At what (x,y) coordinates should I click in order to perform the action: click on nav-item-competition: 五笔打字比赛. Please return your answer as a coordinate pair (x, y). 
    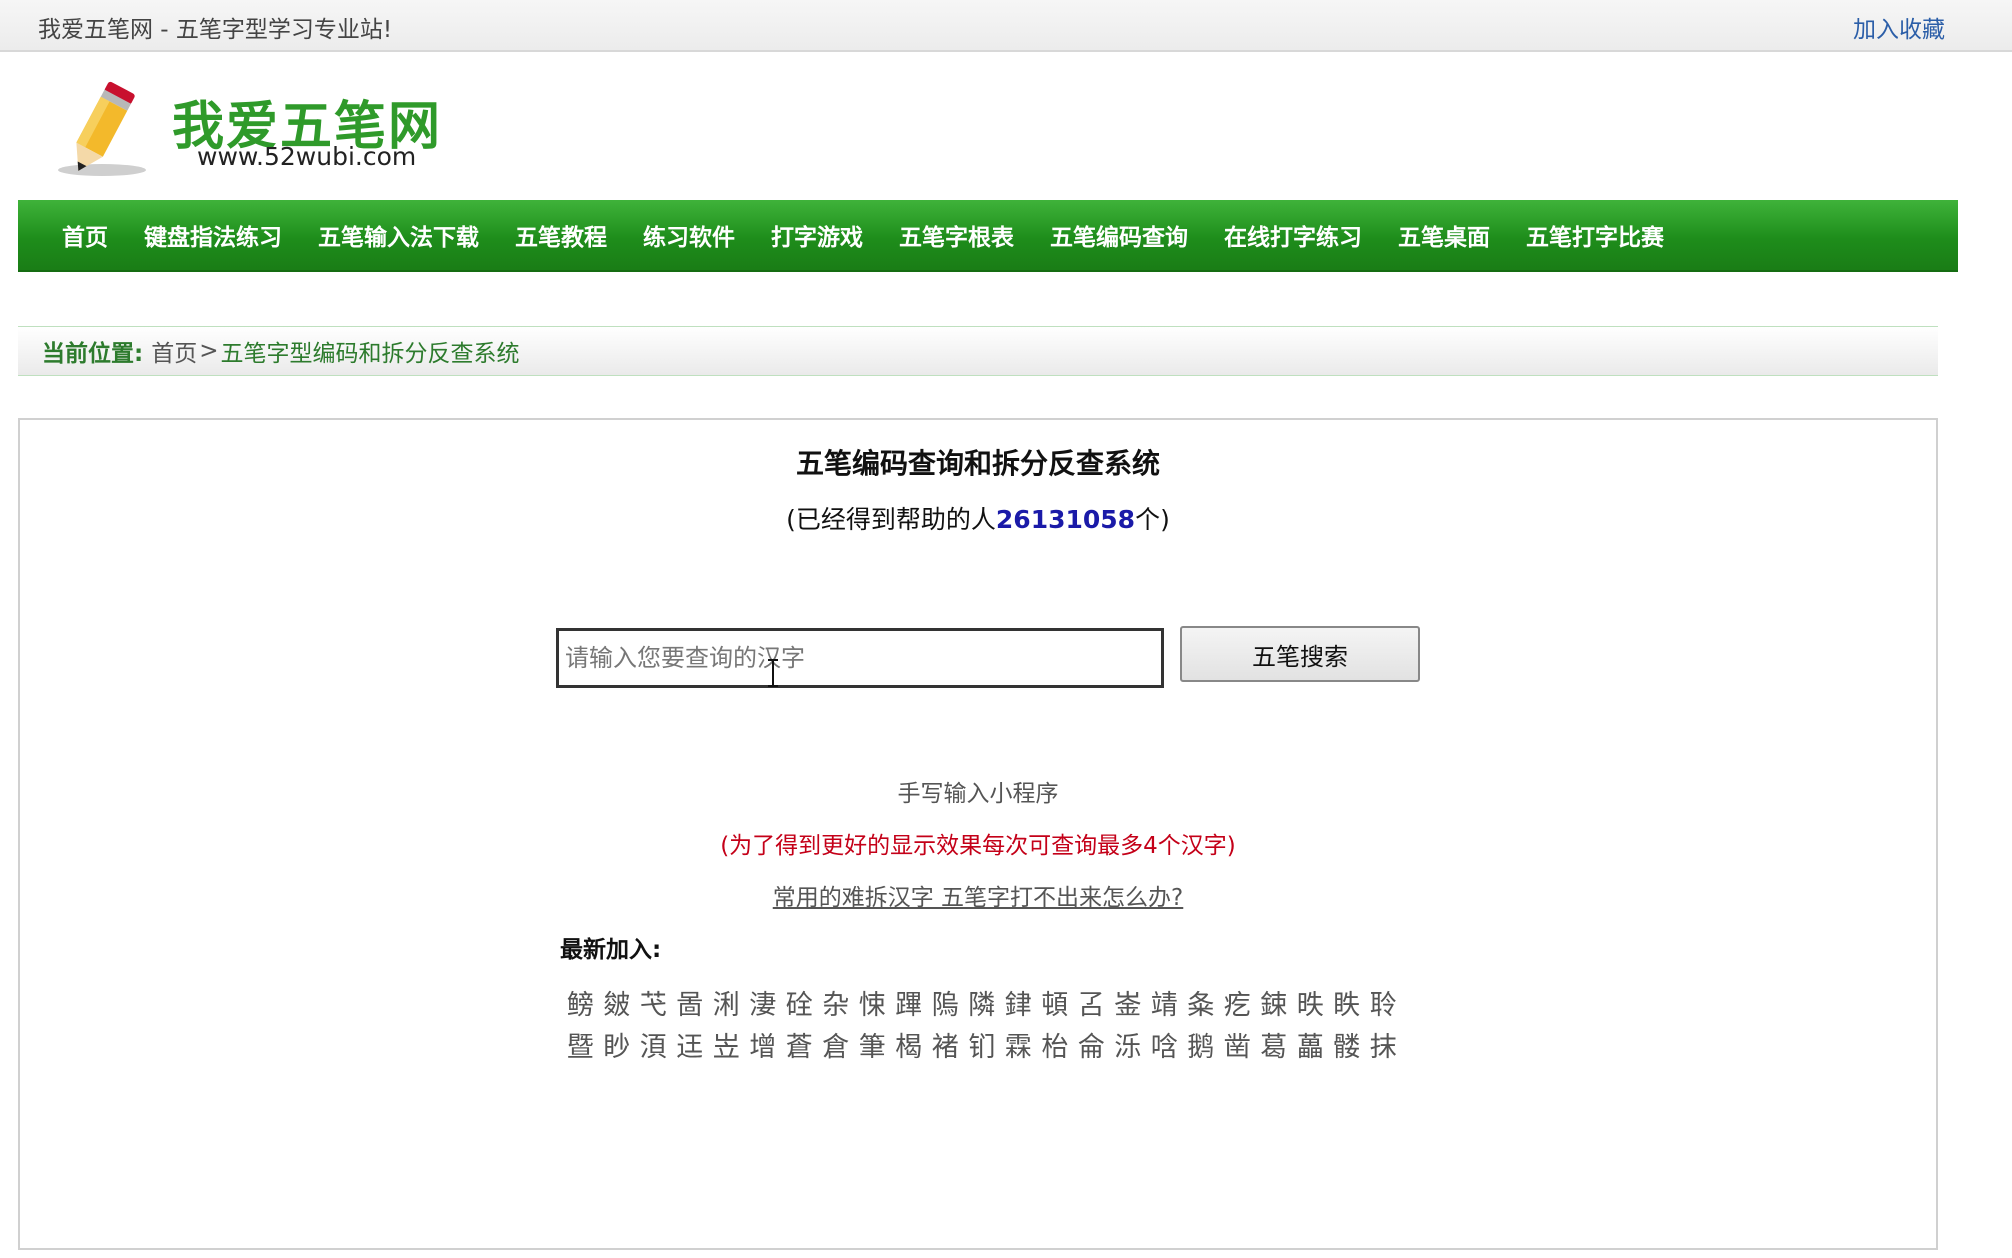
    Looking at the image, I should click on (1595, 235).